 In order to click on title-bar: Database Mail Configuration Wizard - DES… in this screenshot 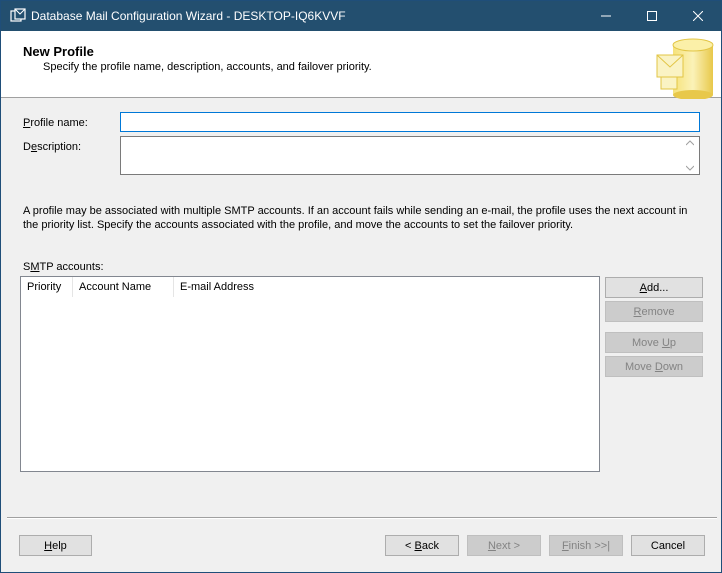, I will do `click(361, 16)`.